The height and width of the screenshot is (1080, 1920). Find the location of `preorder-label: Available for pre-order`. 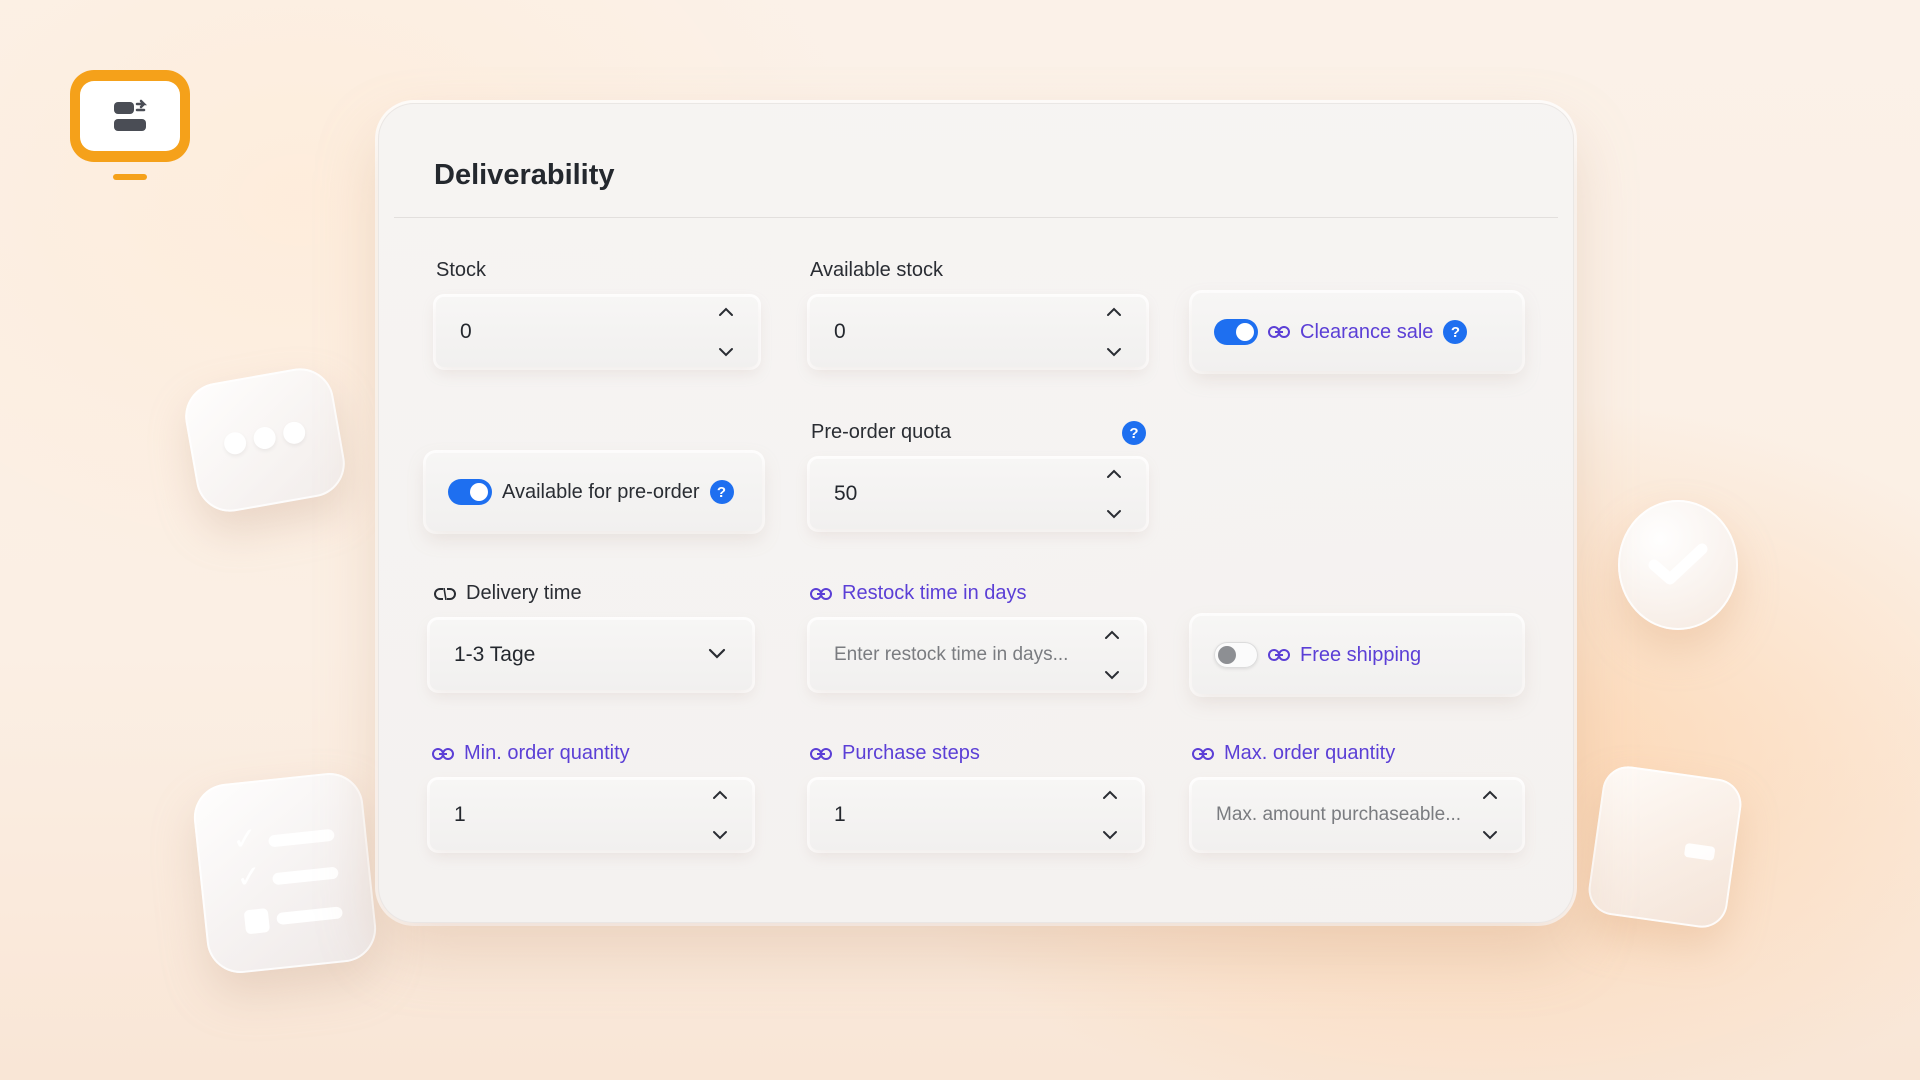

preorder-label: Available for pre-order is located at coordinates (601, 491).